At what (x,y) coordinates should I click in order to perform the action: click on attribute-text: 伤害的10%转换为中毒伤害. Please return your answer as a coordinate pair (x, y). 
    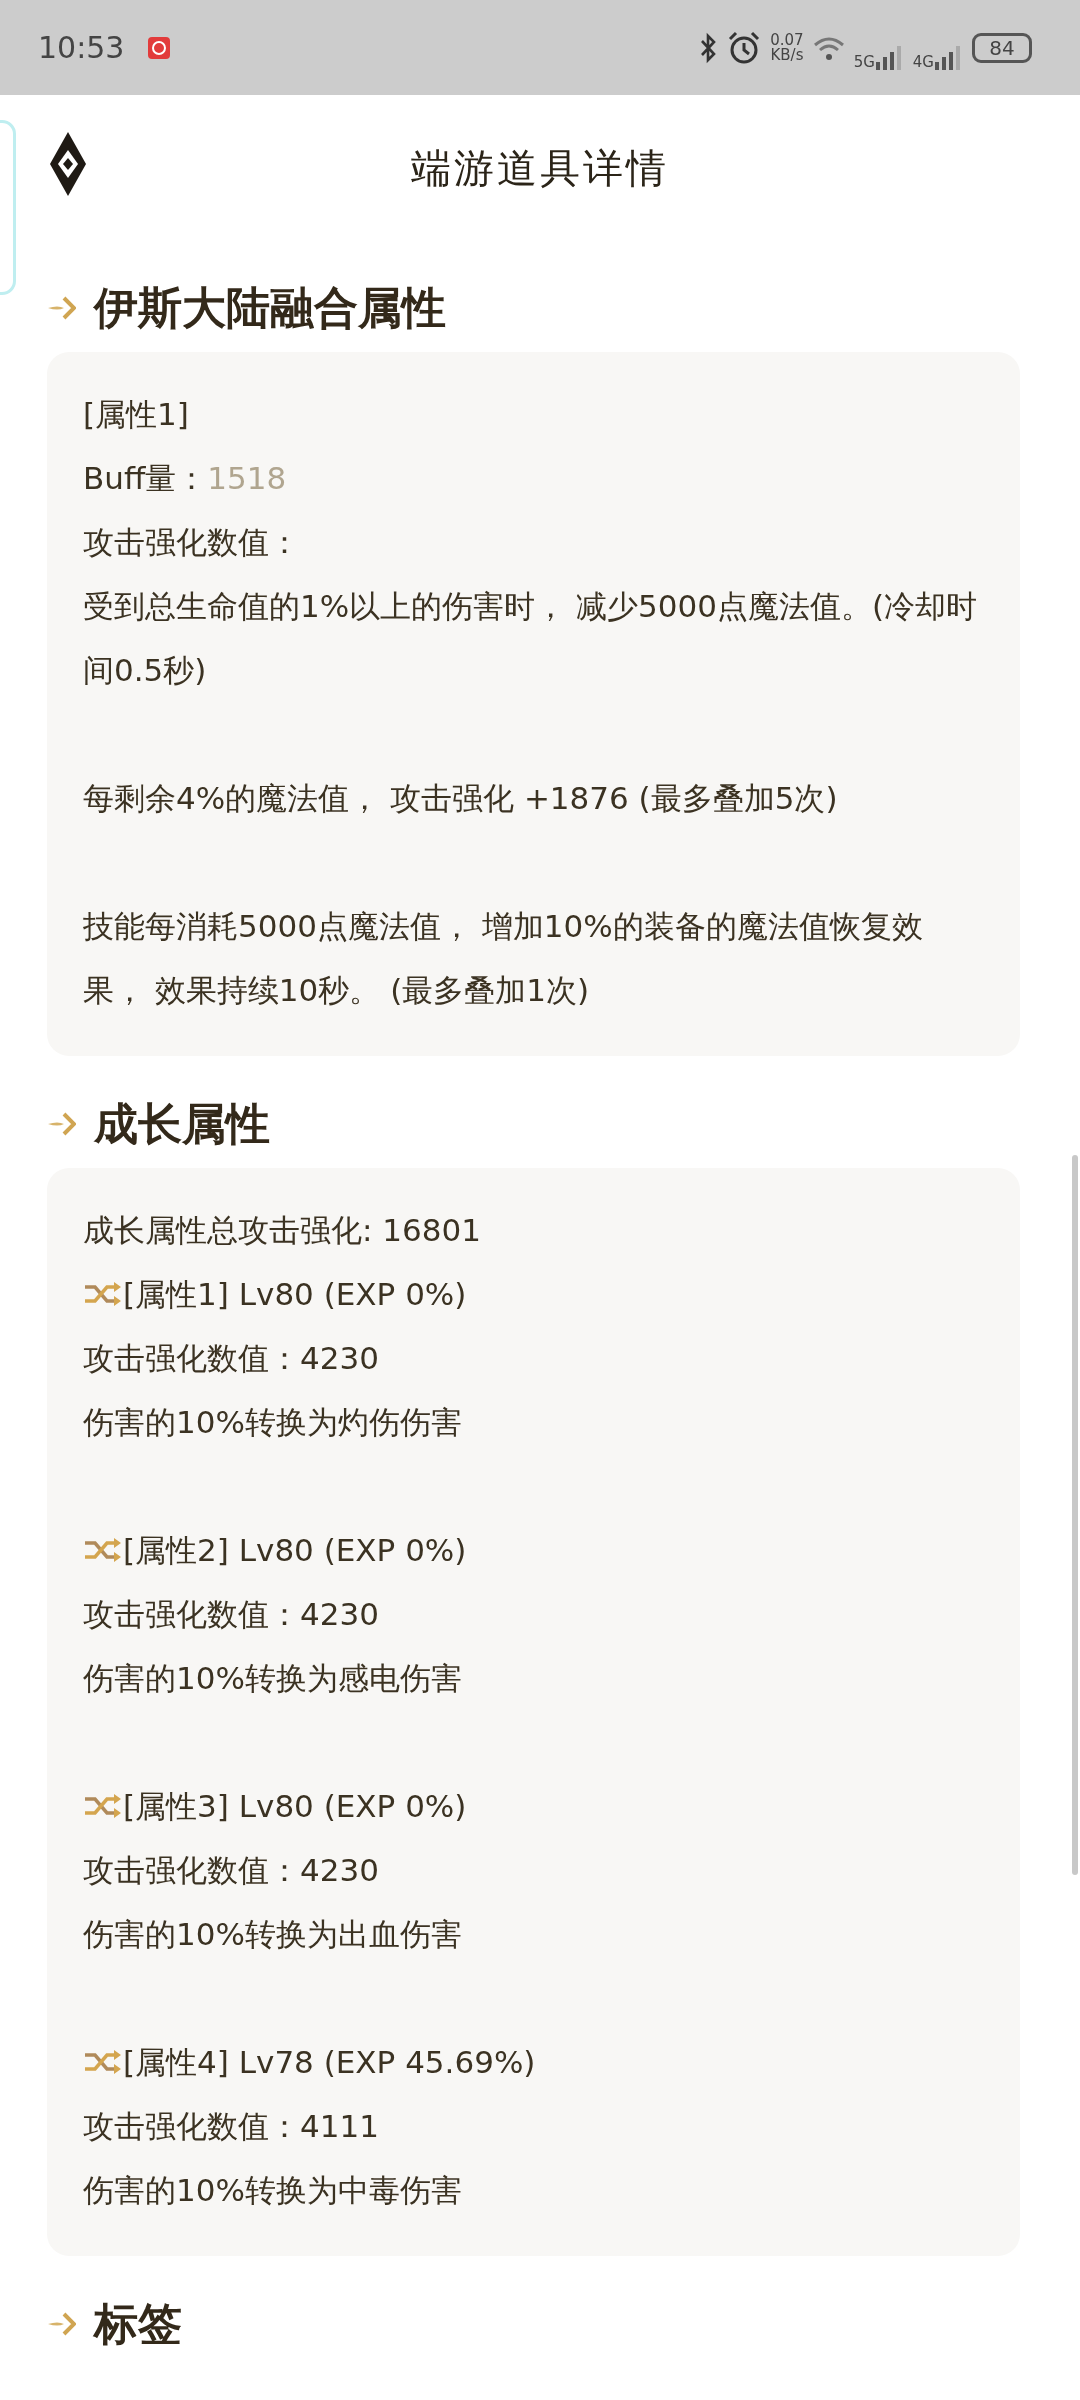
    Looking at the image, I should click on (273, 2190).